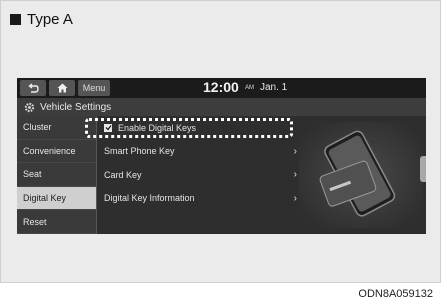  I want to click on sidebar-item-cluster: Cluster, so click(56, 128).